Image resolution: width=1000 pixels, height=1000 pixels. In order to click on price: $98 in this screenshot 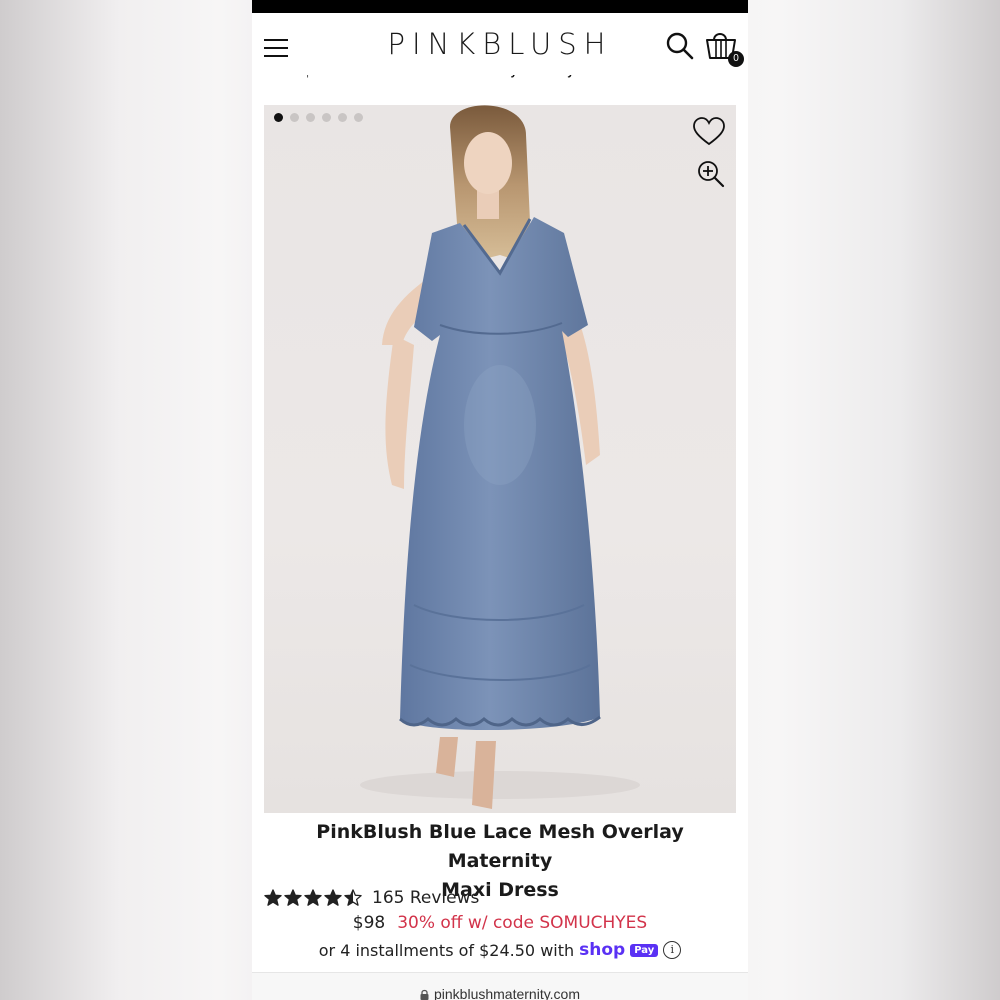, I will do `click(369, 923)`.